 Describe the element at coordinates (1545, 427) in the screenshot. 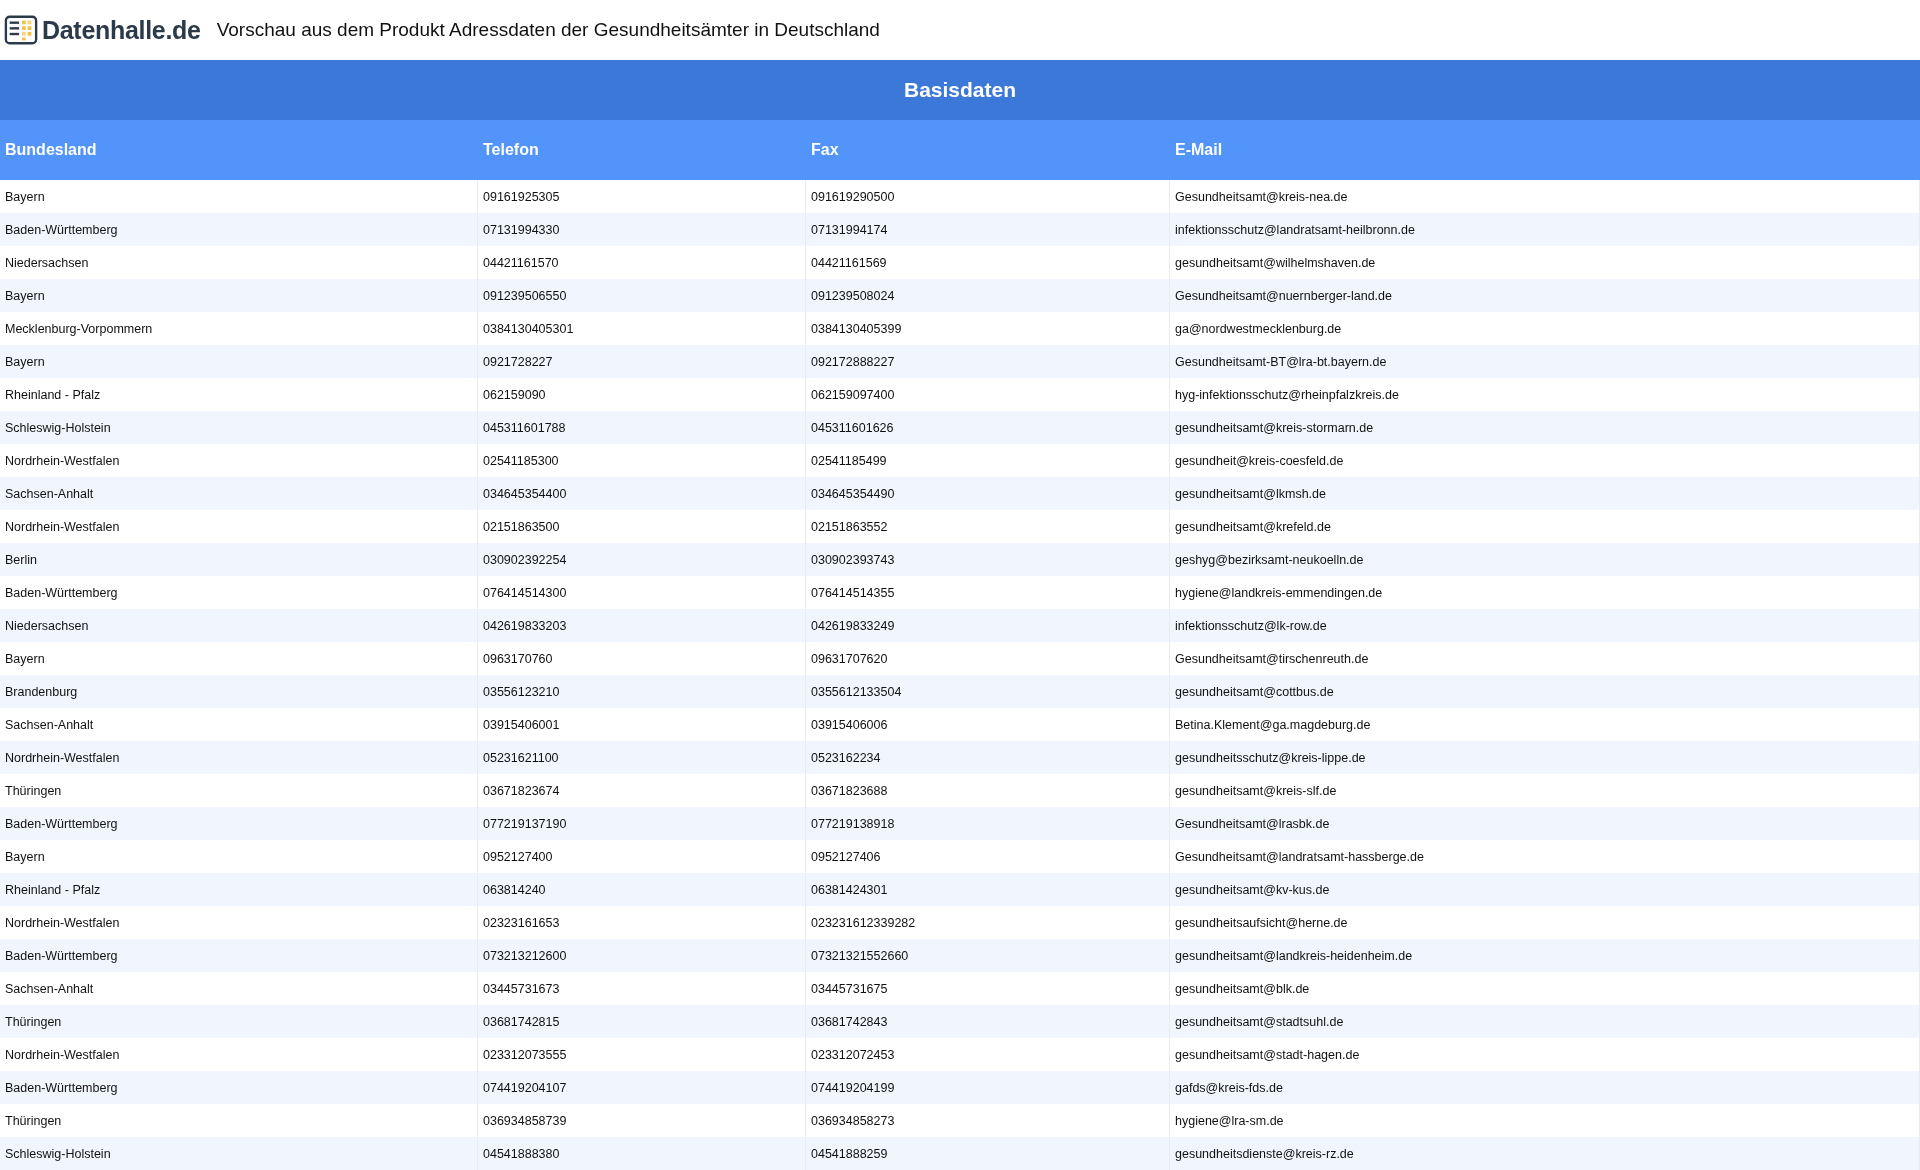

I see `table-cell: gesundheitsamt@kreis-stormarn.de` at that location.